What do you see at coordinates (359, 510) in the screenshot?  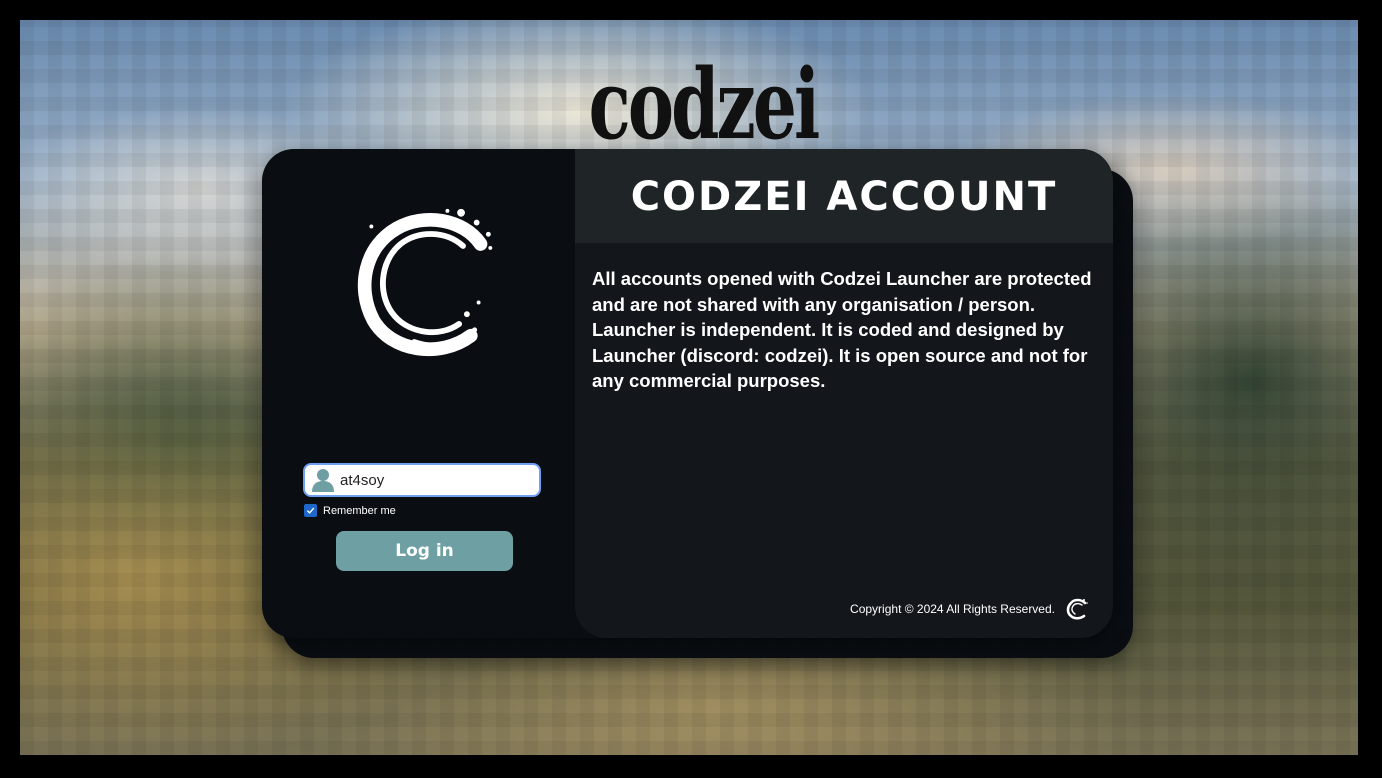 I see `remember-me-label: Remember me` at bounding box center [359, 510].